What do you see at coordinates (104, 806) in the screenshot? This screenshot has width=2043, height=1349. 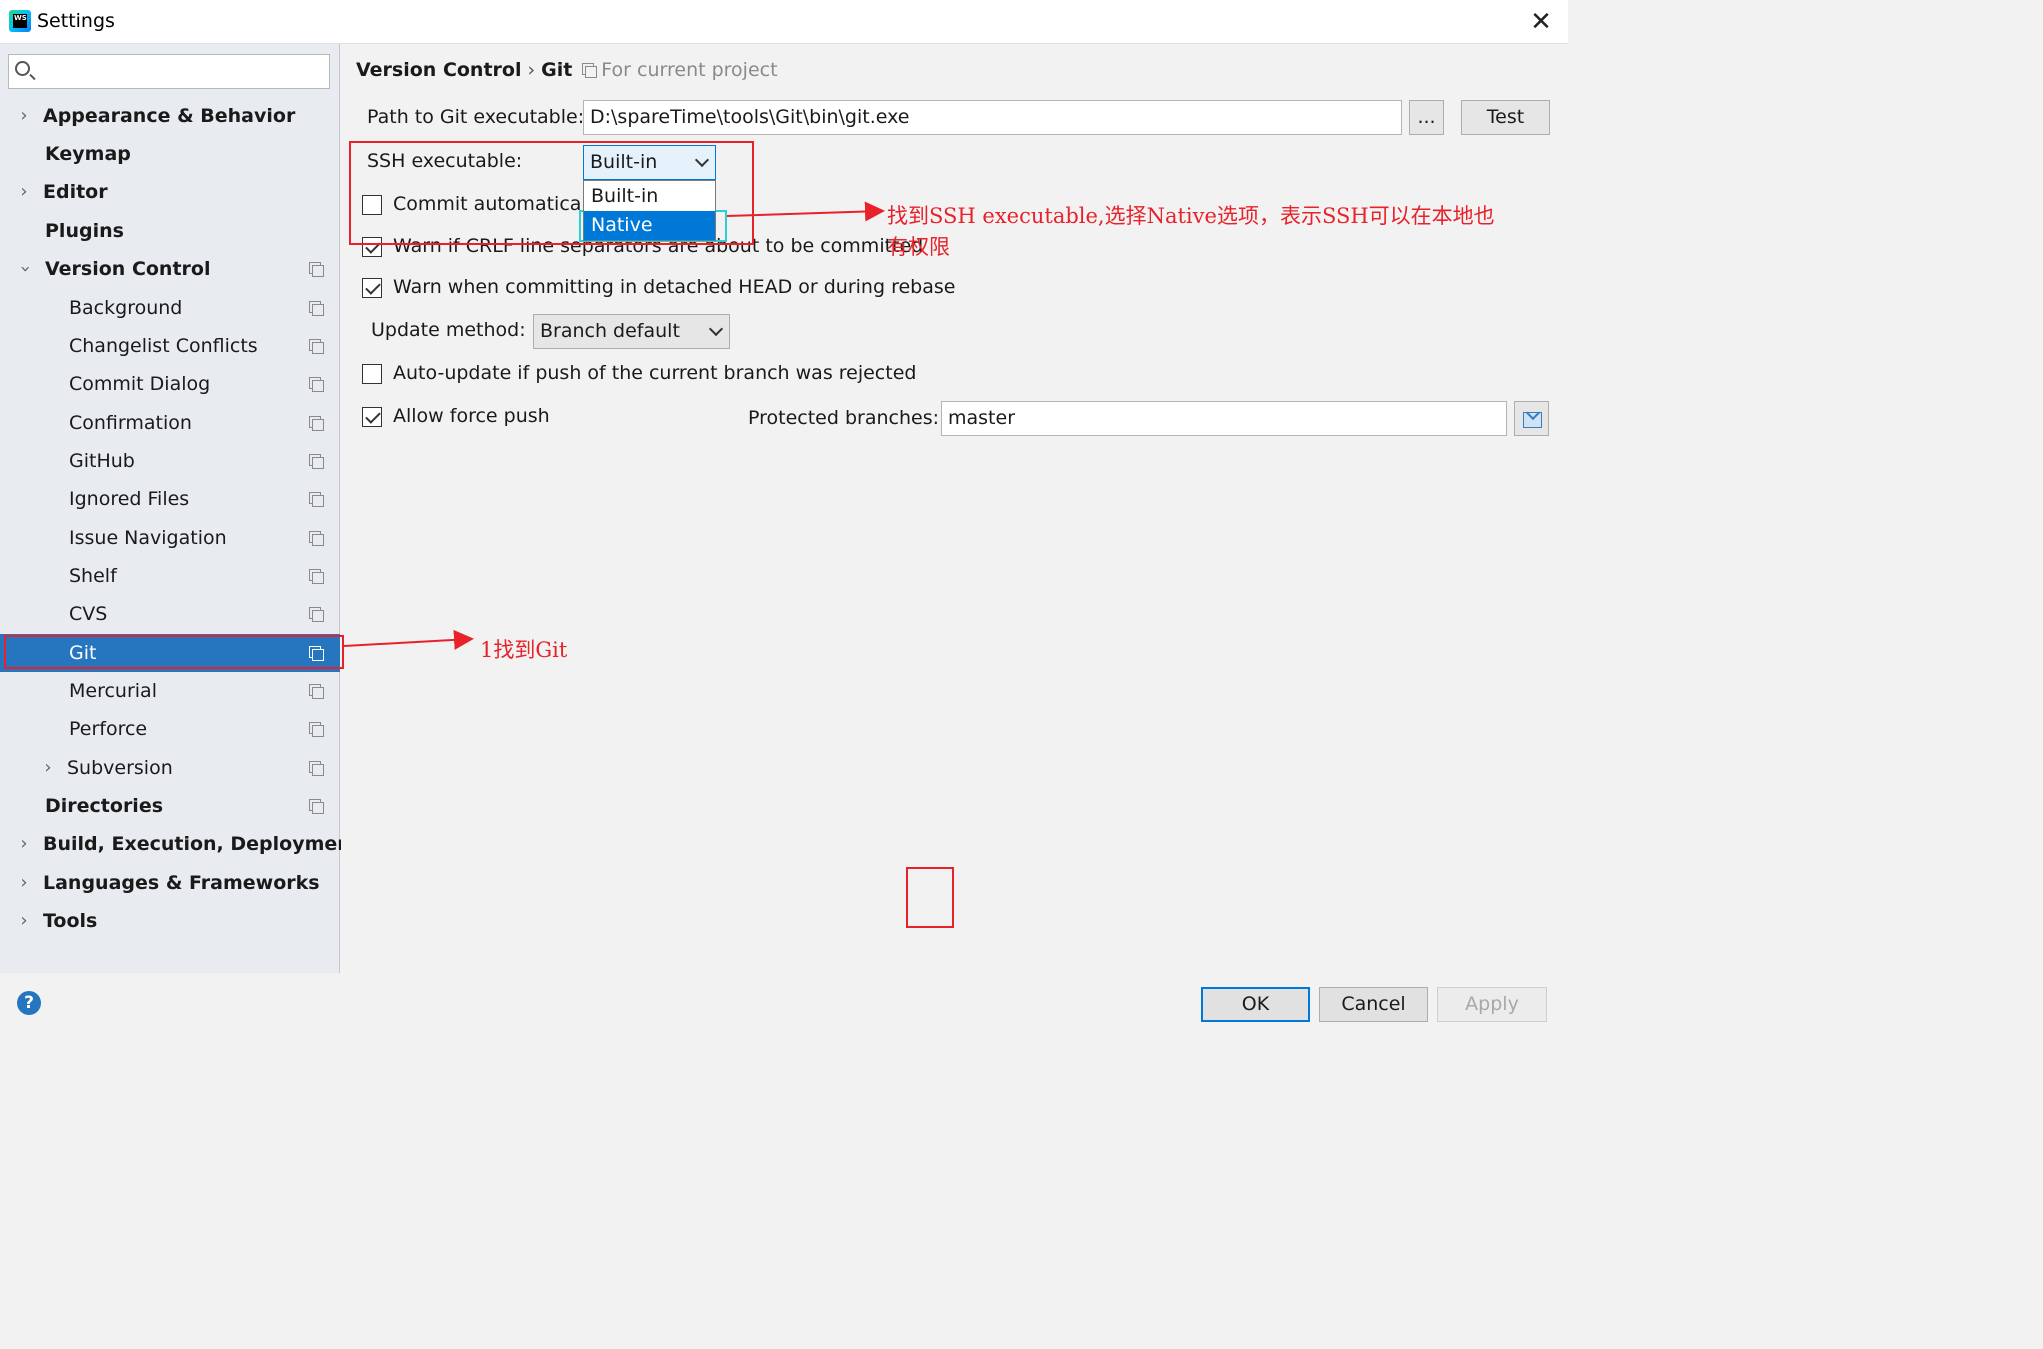 I see `sidebar-item-label: Directories` at bounding box center [104, 806].